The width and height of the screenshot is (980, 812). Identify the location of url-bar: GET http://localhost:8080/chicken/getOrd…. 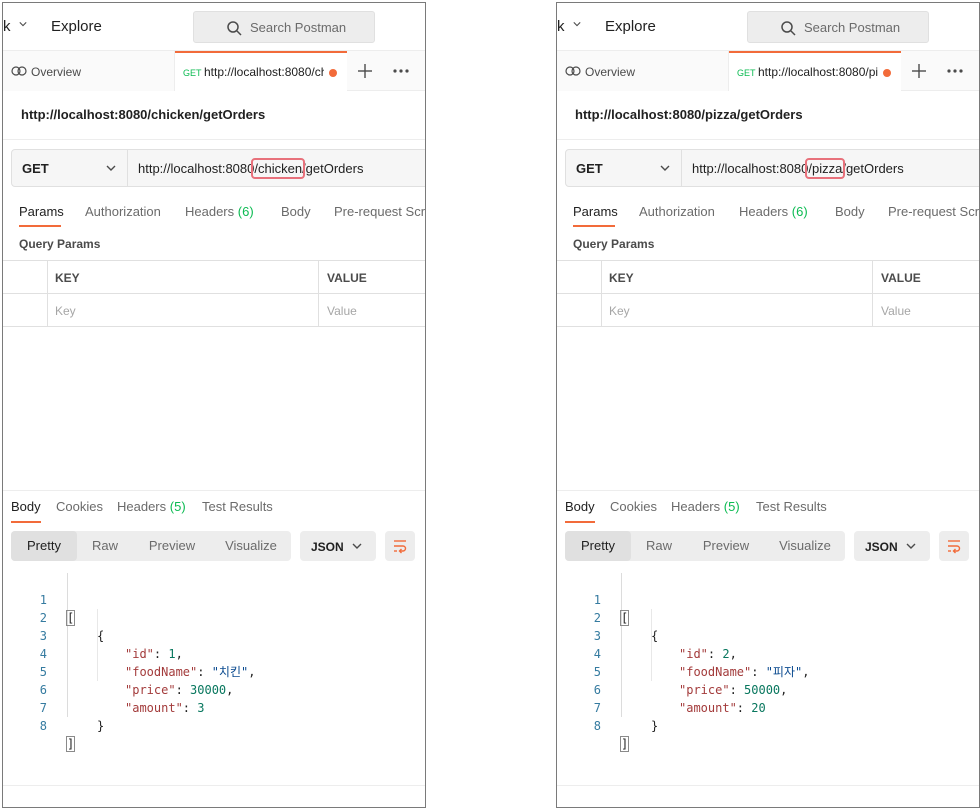
(218, 168).